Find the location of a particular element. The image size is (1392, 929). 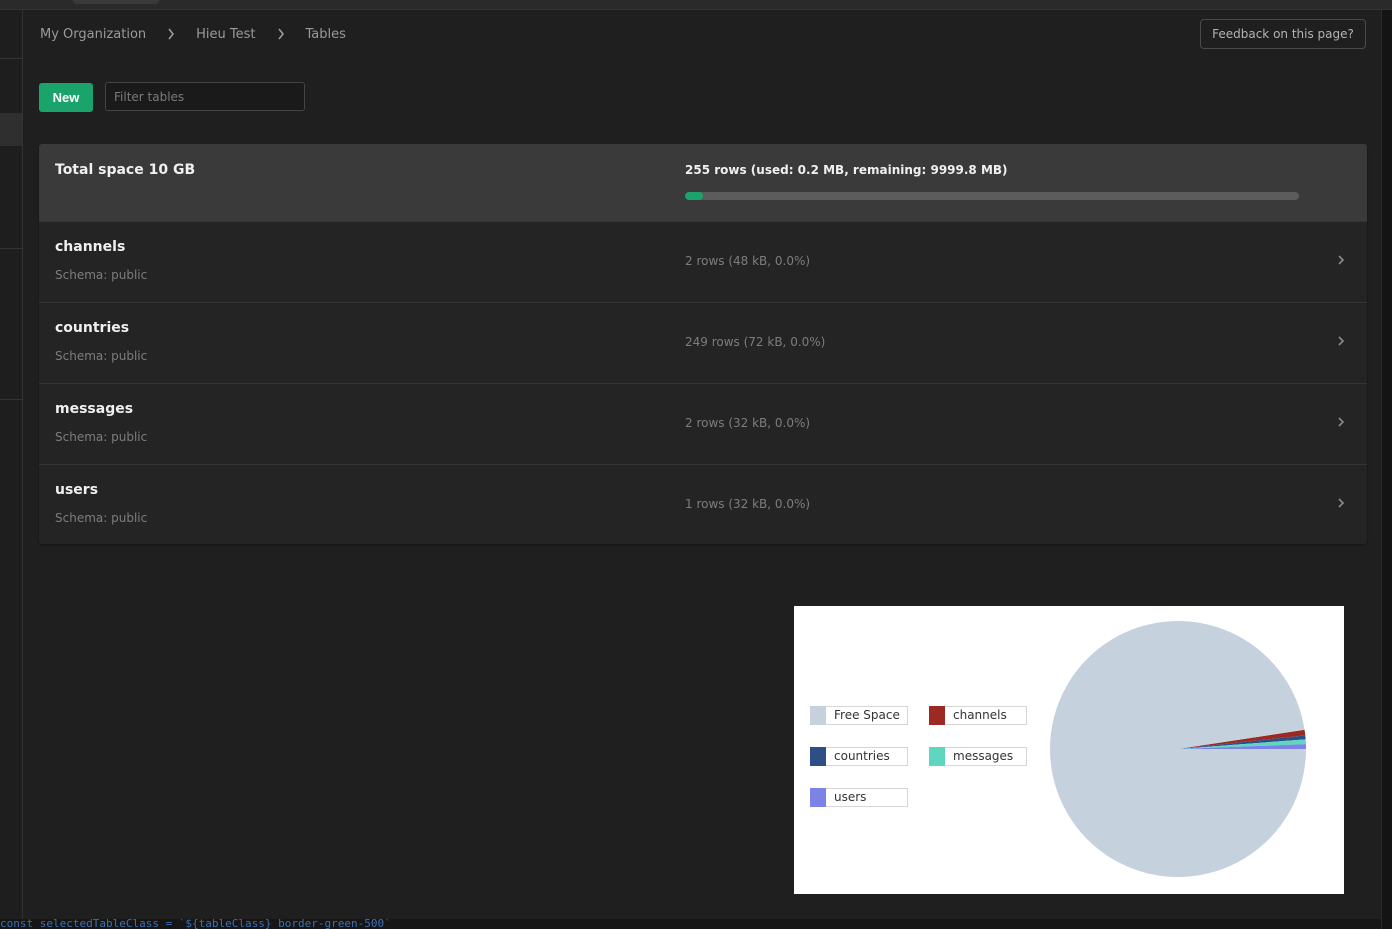

sidebar-item-active is located at coordinates (11, 129).